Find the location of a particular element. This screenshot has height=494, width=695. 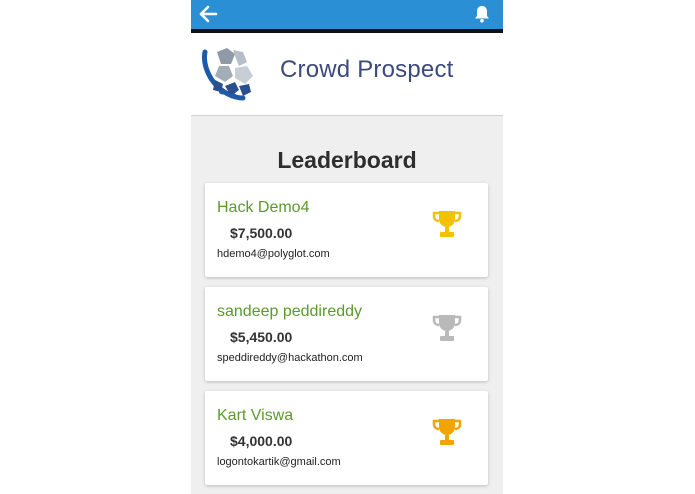

leader-name: Hack Demo4 is located at coordinates (263, 207).